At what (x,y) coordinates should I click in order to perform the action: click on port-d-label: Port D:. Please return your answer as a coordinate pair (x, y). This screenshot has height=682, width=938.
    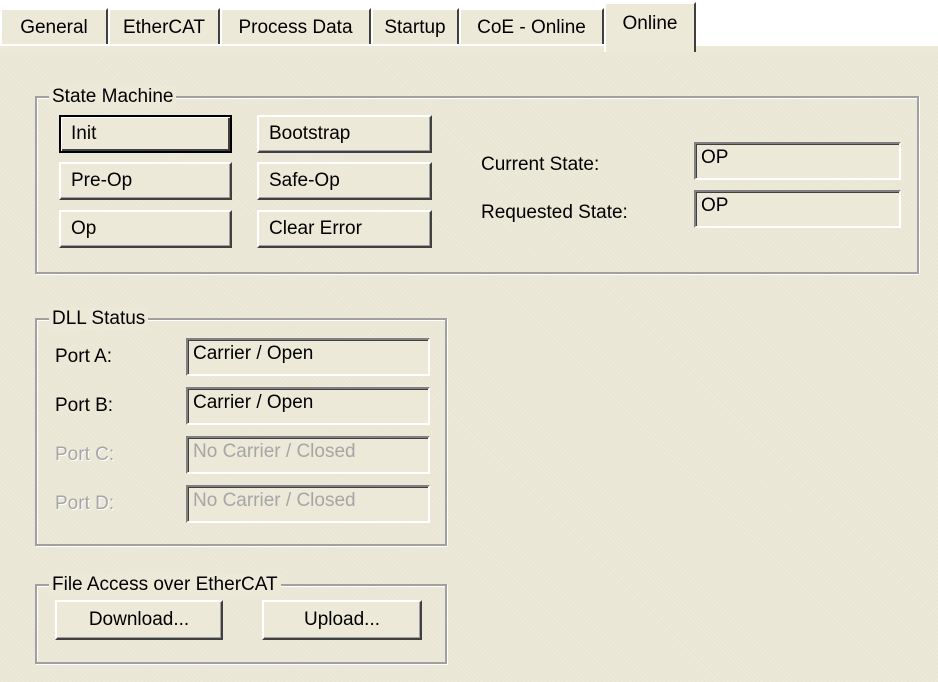
    Looking at the image, I should click on (85, 503).